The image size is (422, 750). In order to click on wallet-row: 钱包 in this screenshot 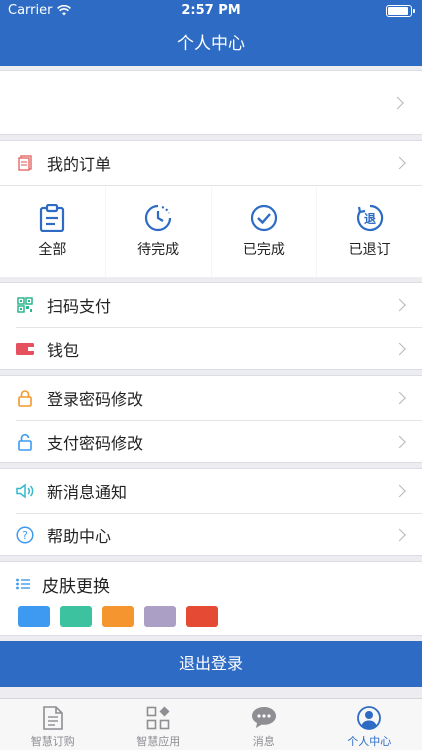, I will do `click(211, 349)`.